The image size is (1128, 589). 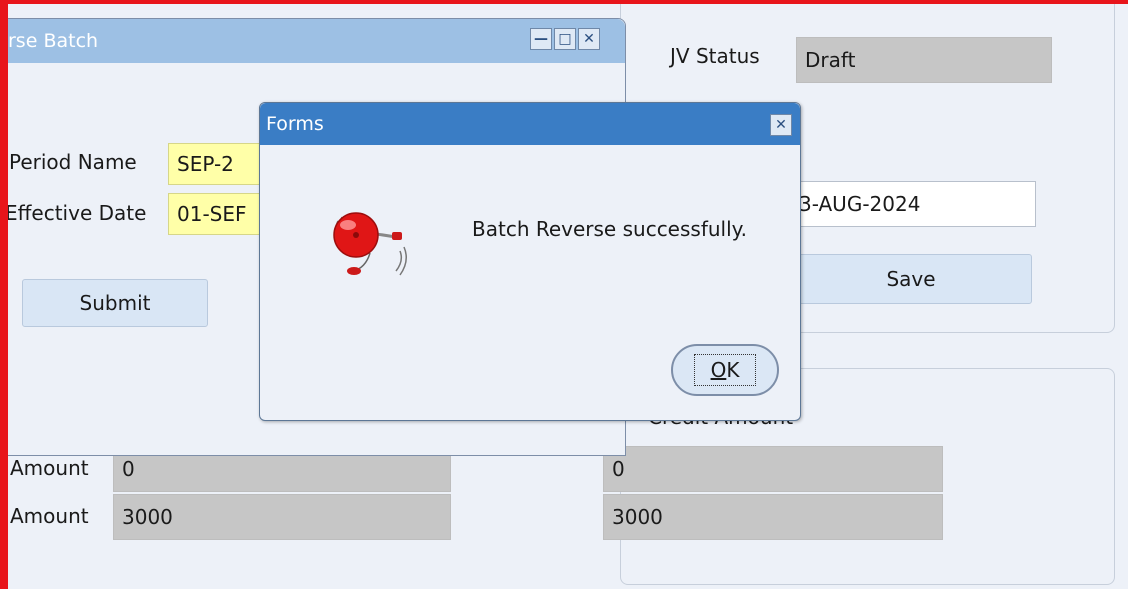 I want to click on ok-button: OK, so click(x=725, y=370).